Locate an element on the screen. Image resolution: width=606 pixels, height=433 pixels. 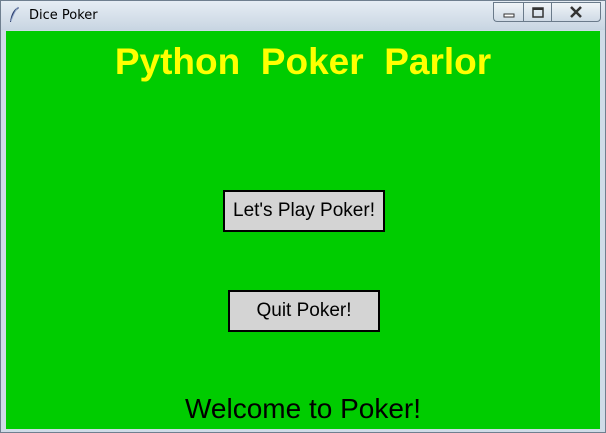
close-button is located at coordinates (576, 12).